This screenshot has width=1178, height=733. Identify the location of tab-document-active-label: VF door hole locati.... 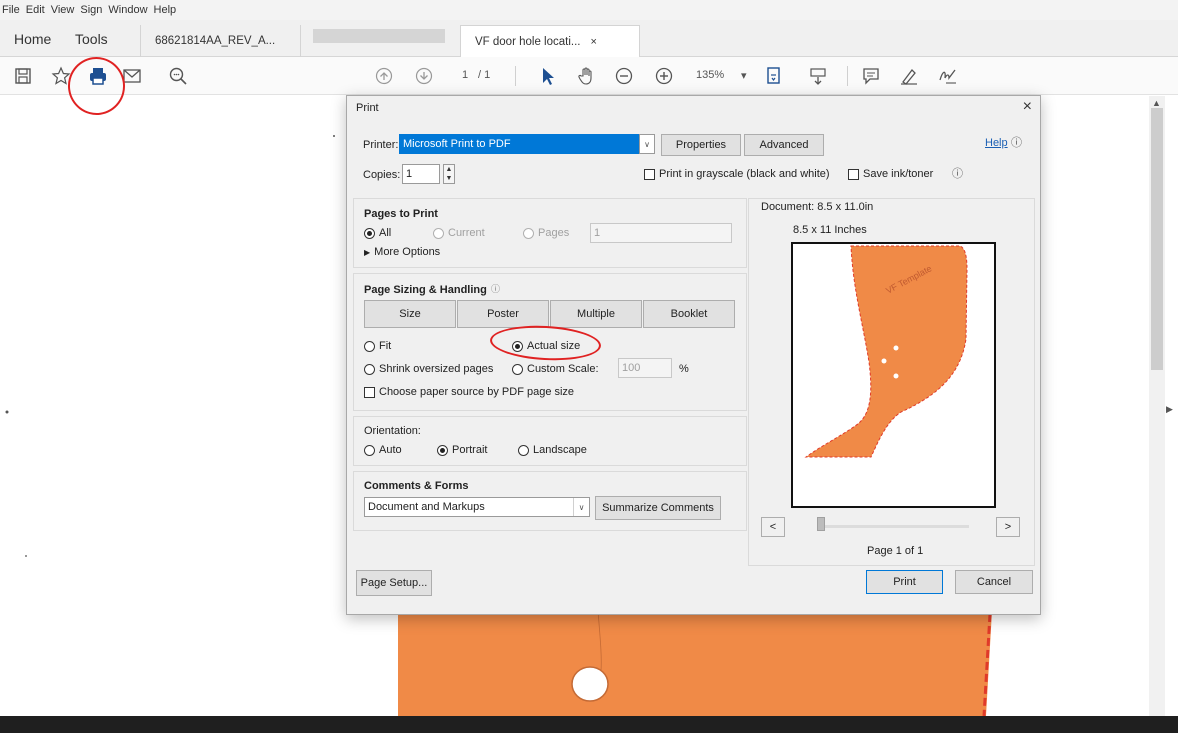
(528, 41).